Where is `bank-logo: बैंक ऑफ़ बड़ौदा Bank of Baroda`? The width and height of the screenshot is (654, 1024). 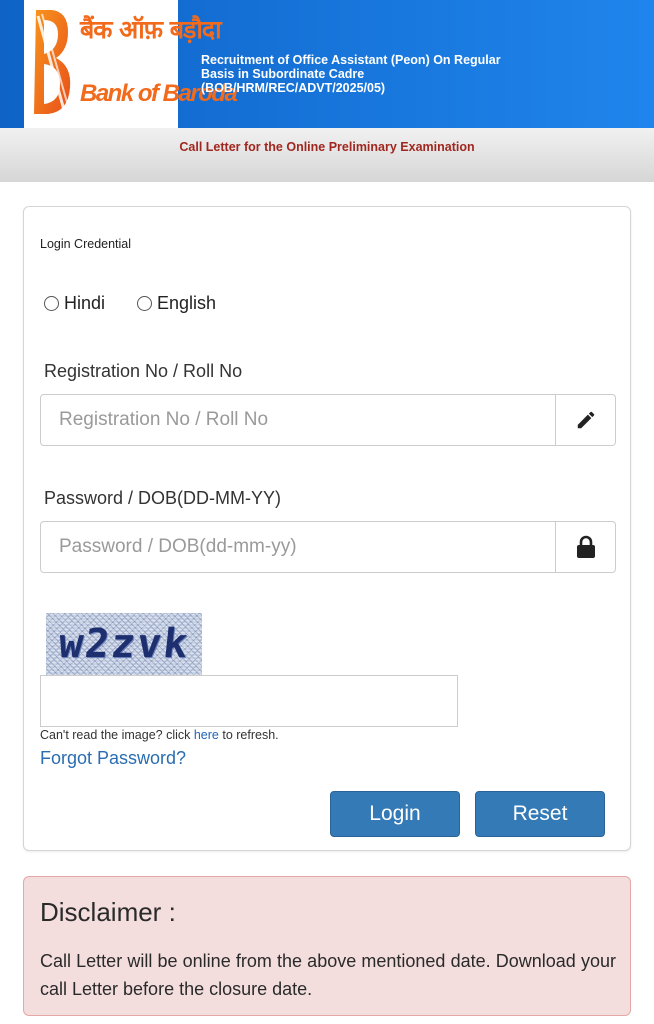
bank-logo: बैंक ऑफ़ बड़ौदा Bank of Baroda is located at coordinates (131, 64).